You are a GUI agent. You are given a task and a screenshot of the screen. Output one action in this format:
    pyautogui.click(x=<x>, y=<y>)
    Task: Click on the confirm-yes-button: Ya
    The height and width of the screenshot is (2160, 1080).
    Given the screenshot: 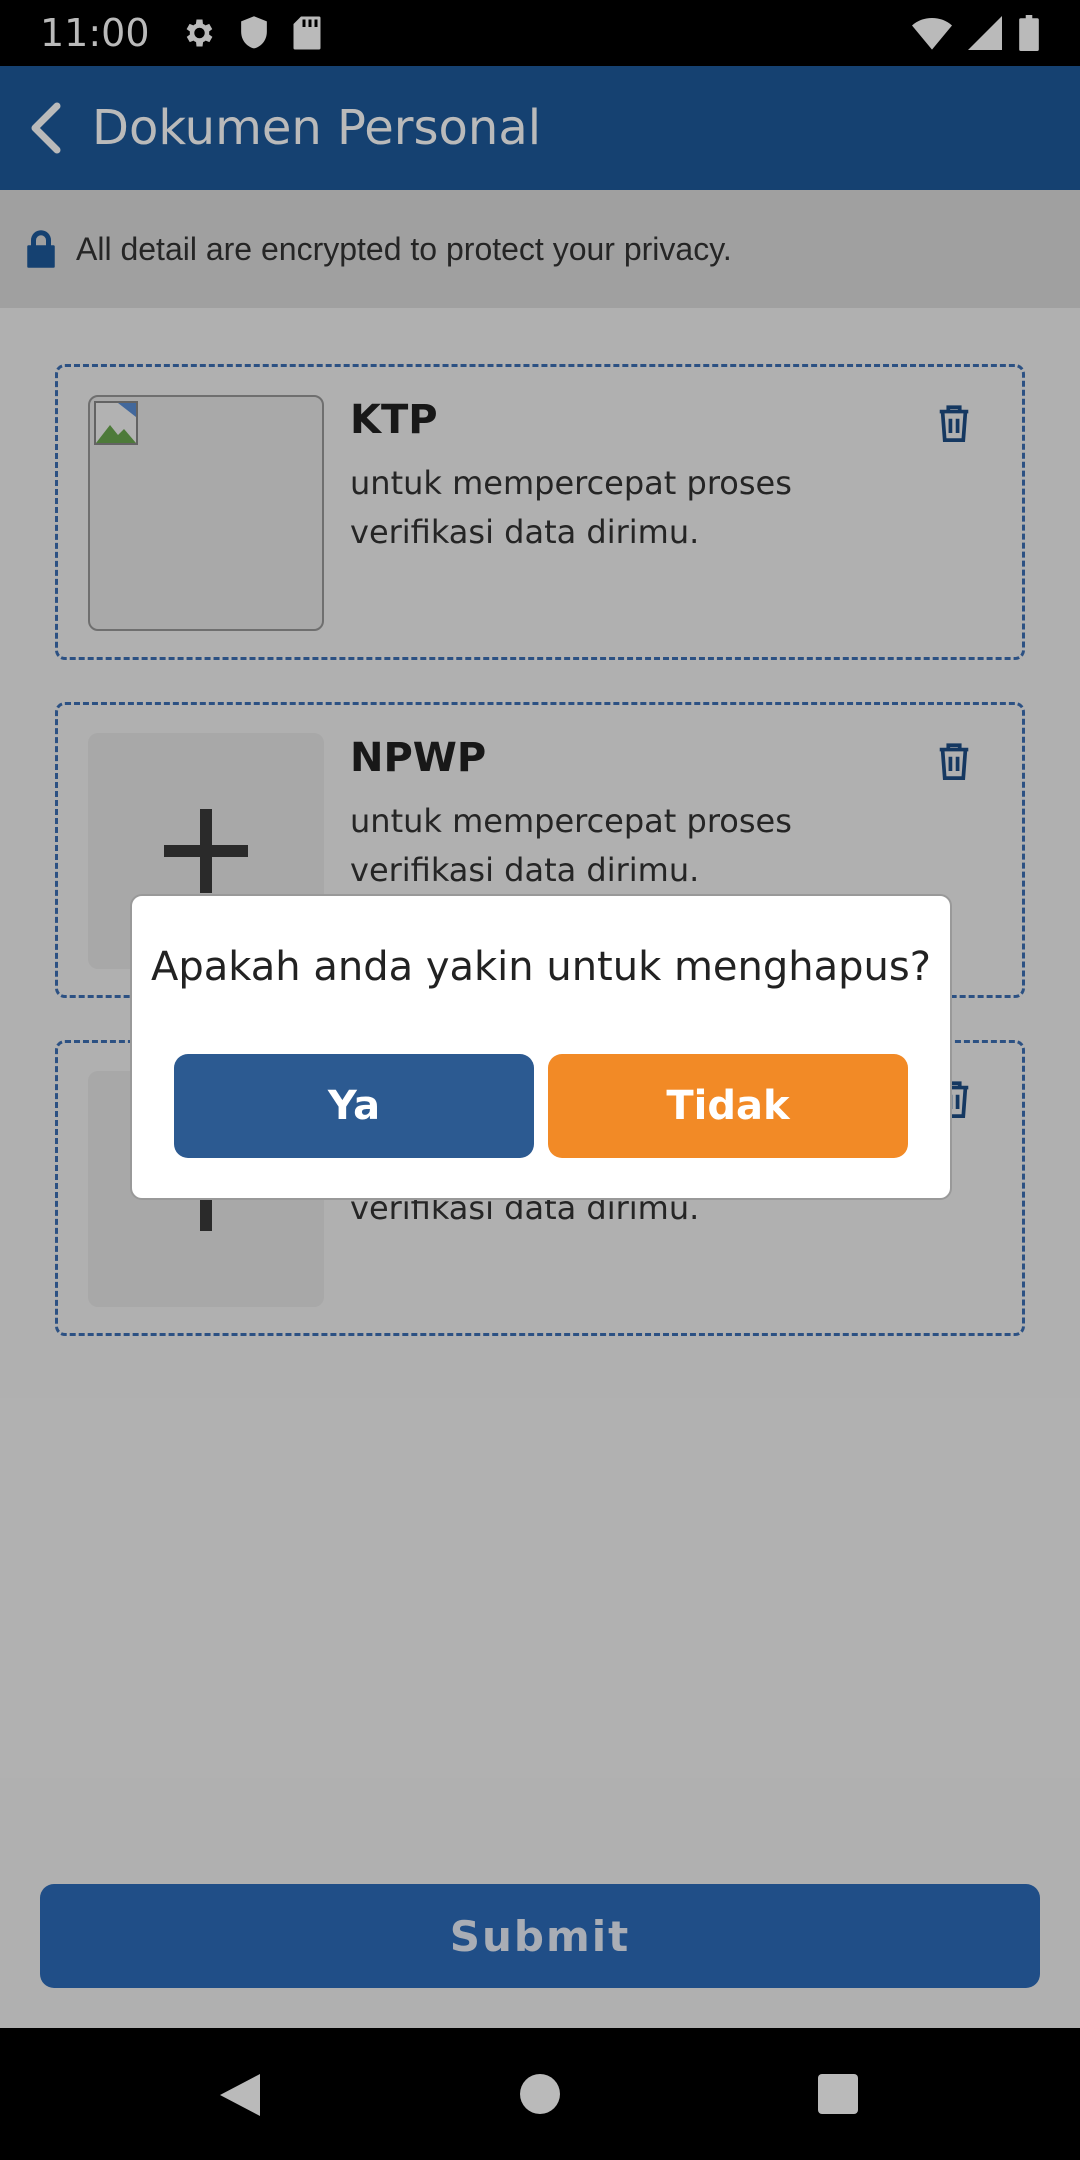 What is the action you would take?
    pyautogui.click(x=354, y=1106)
    